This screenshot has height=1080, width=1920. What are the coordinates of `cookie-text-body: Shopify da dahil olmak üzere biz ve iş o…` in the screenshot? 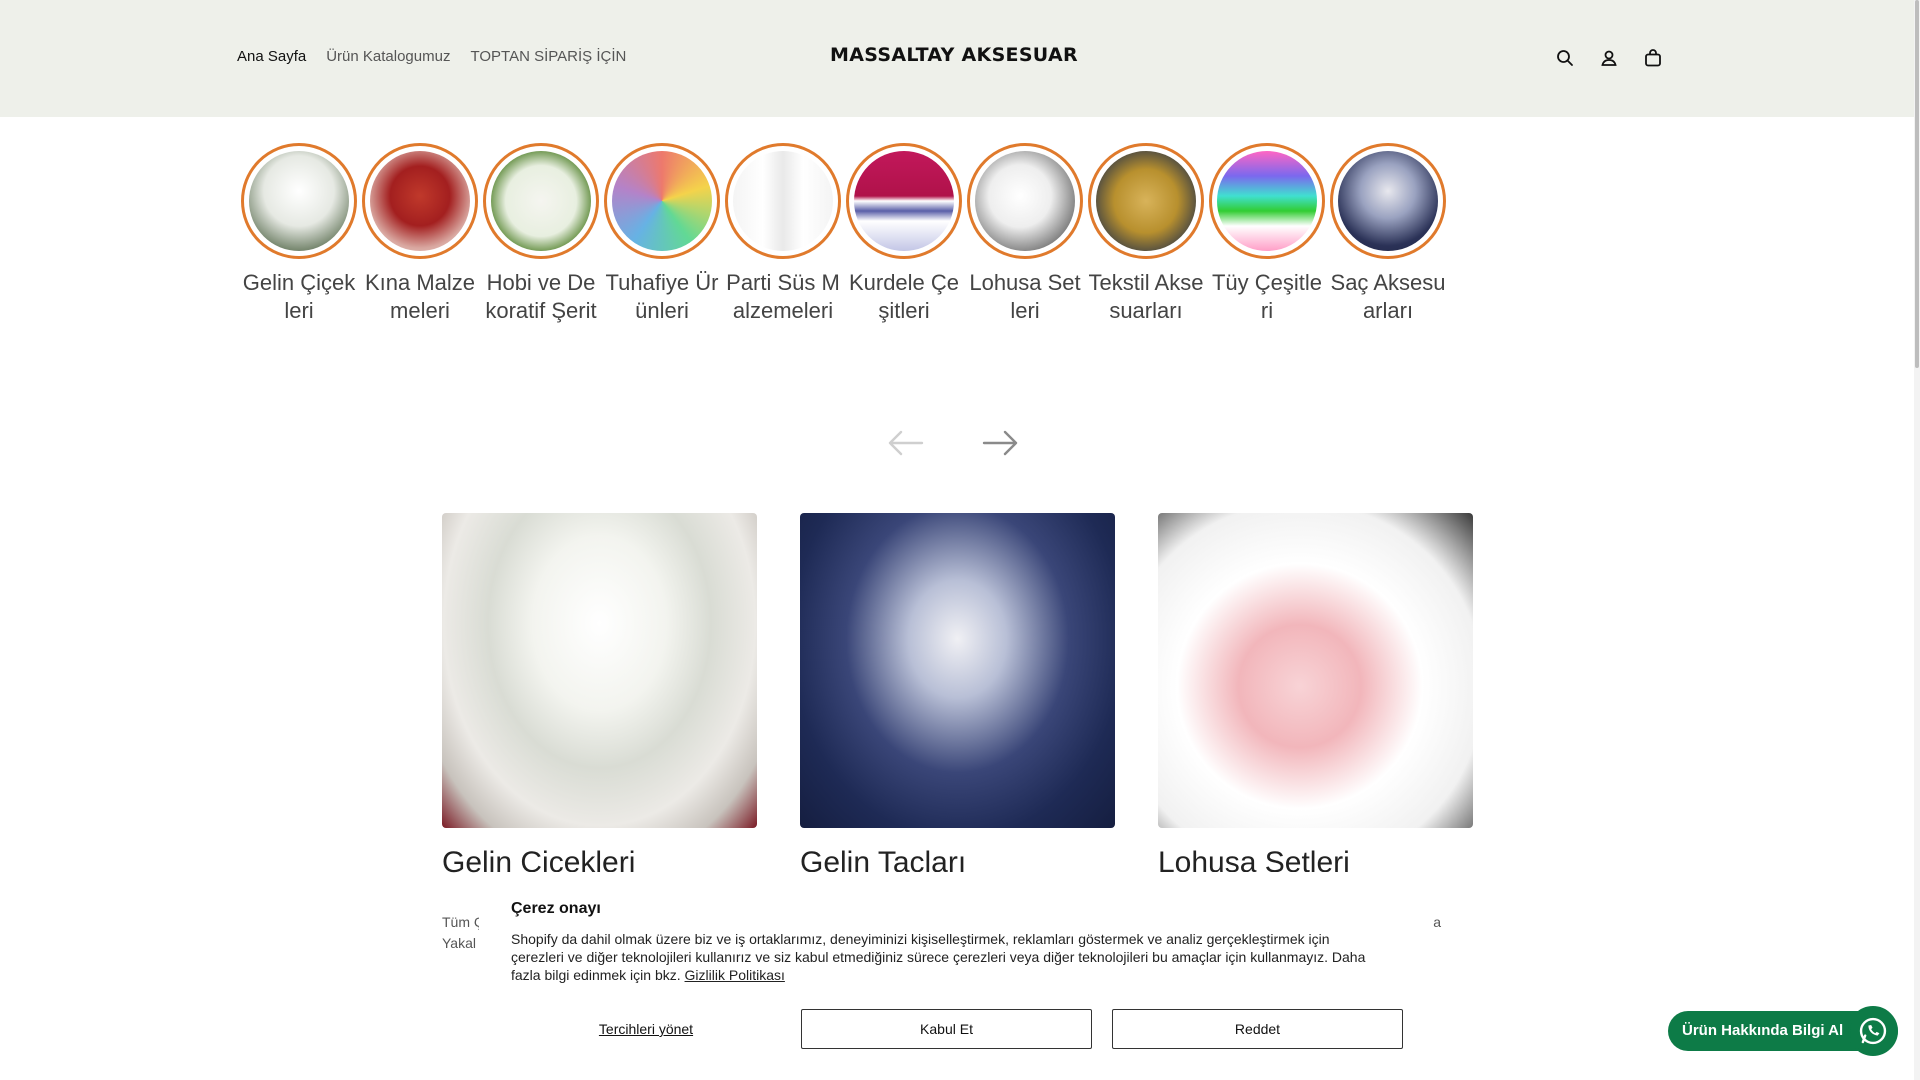 It's located at (938, 957).